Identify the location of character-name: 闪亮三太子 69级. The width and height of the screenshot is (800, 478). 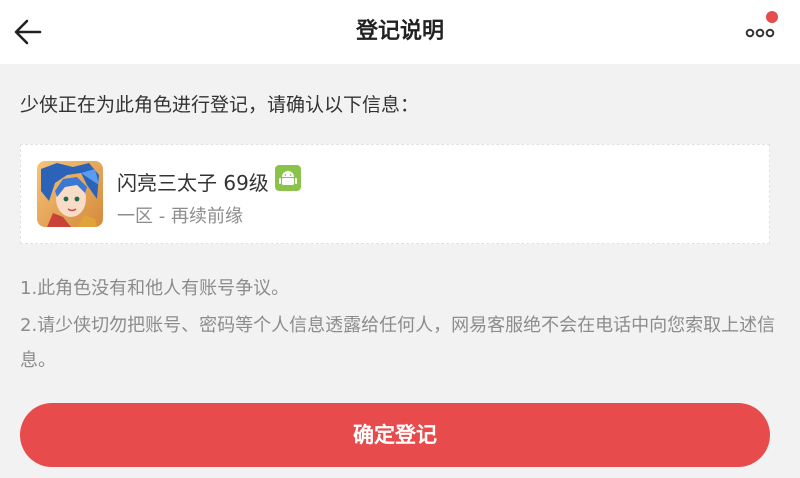
(193, 183).